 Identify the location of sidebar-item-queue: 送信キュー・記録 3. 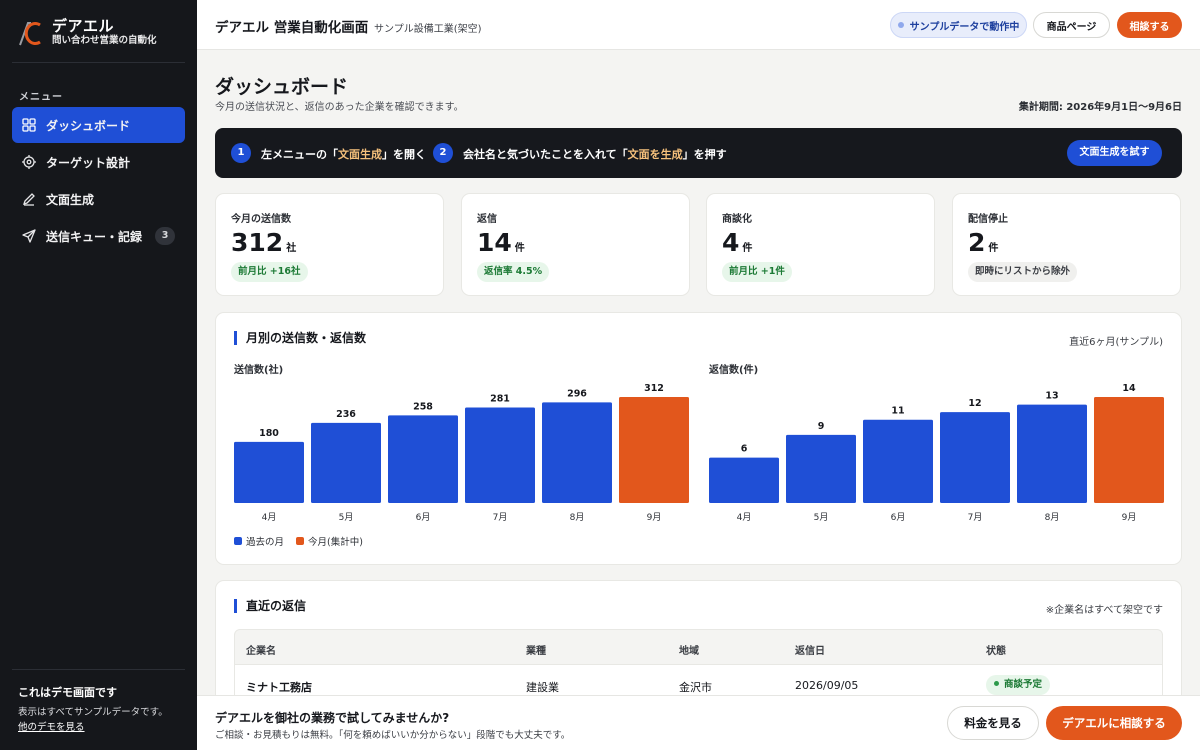
(98, 236).